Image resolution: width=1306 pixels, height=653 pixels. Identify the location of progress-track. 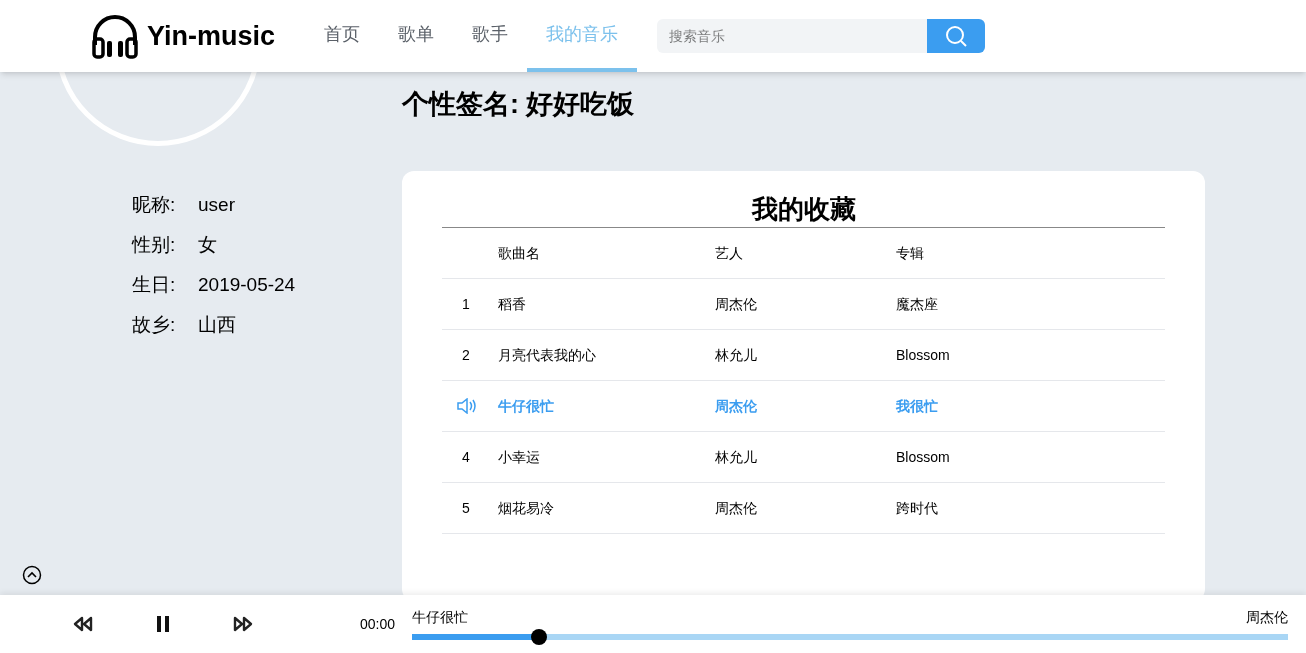
(850, 637).